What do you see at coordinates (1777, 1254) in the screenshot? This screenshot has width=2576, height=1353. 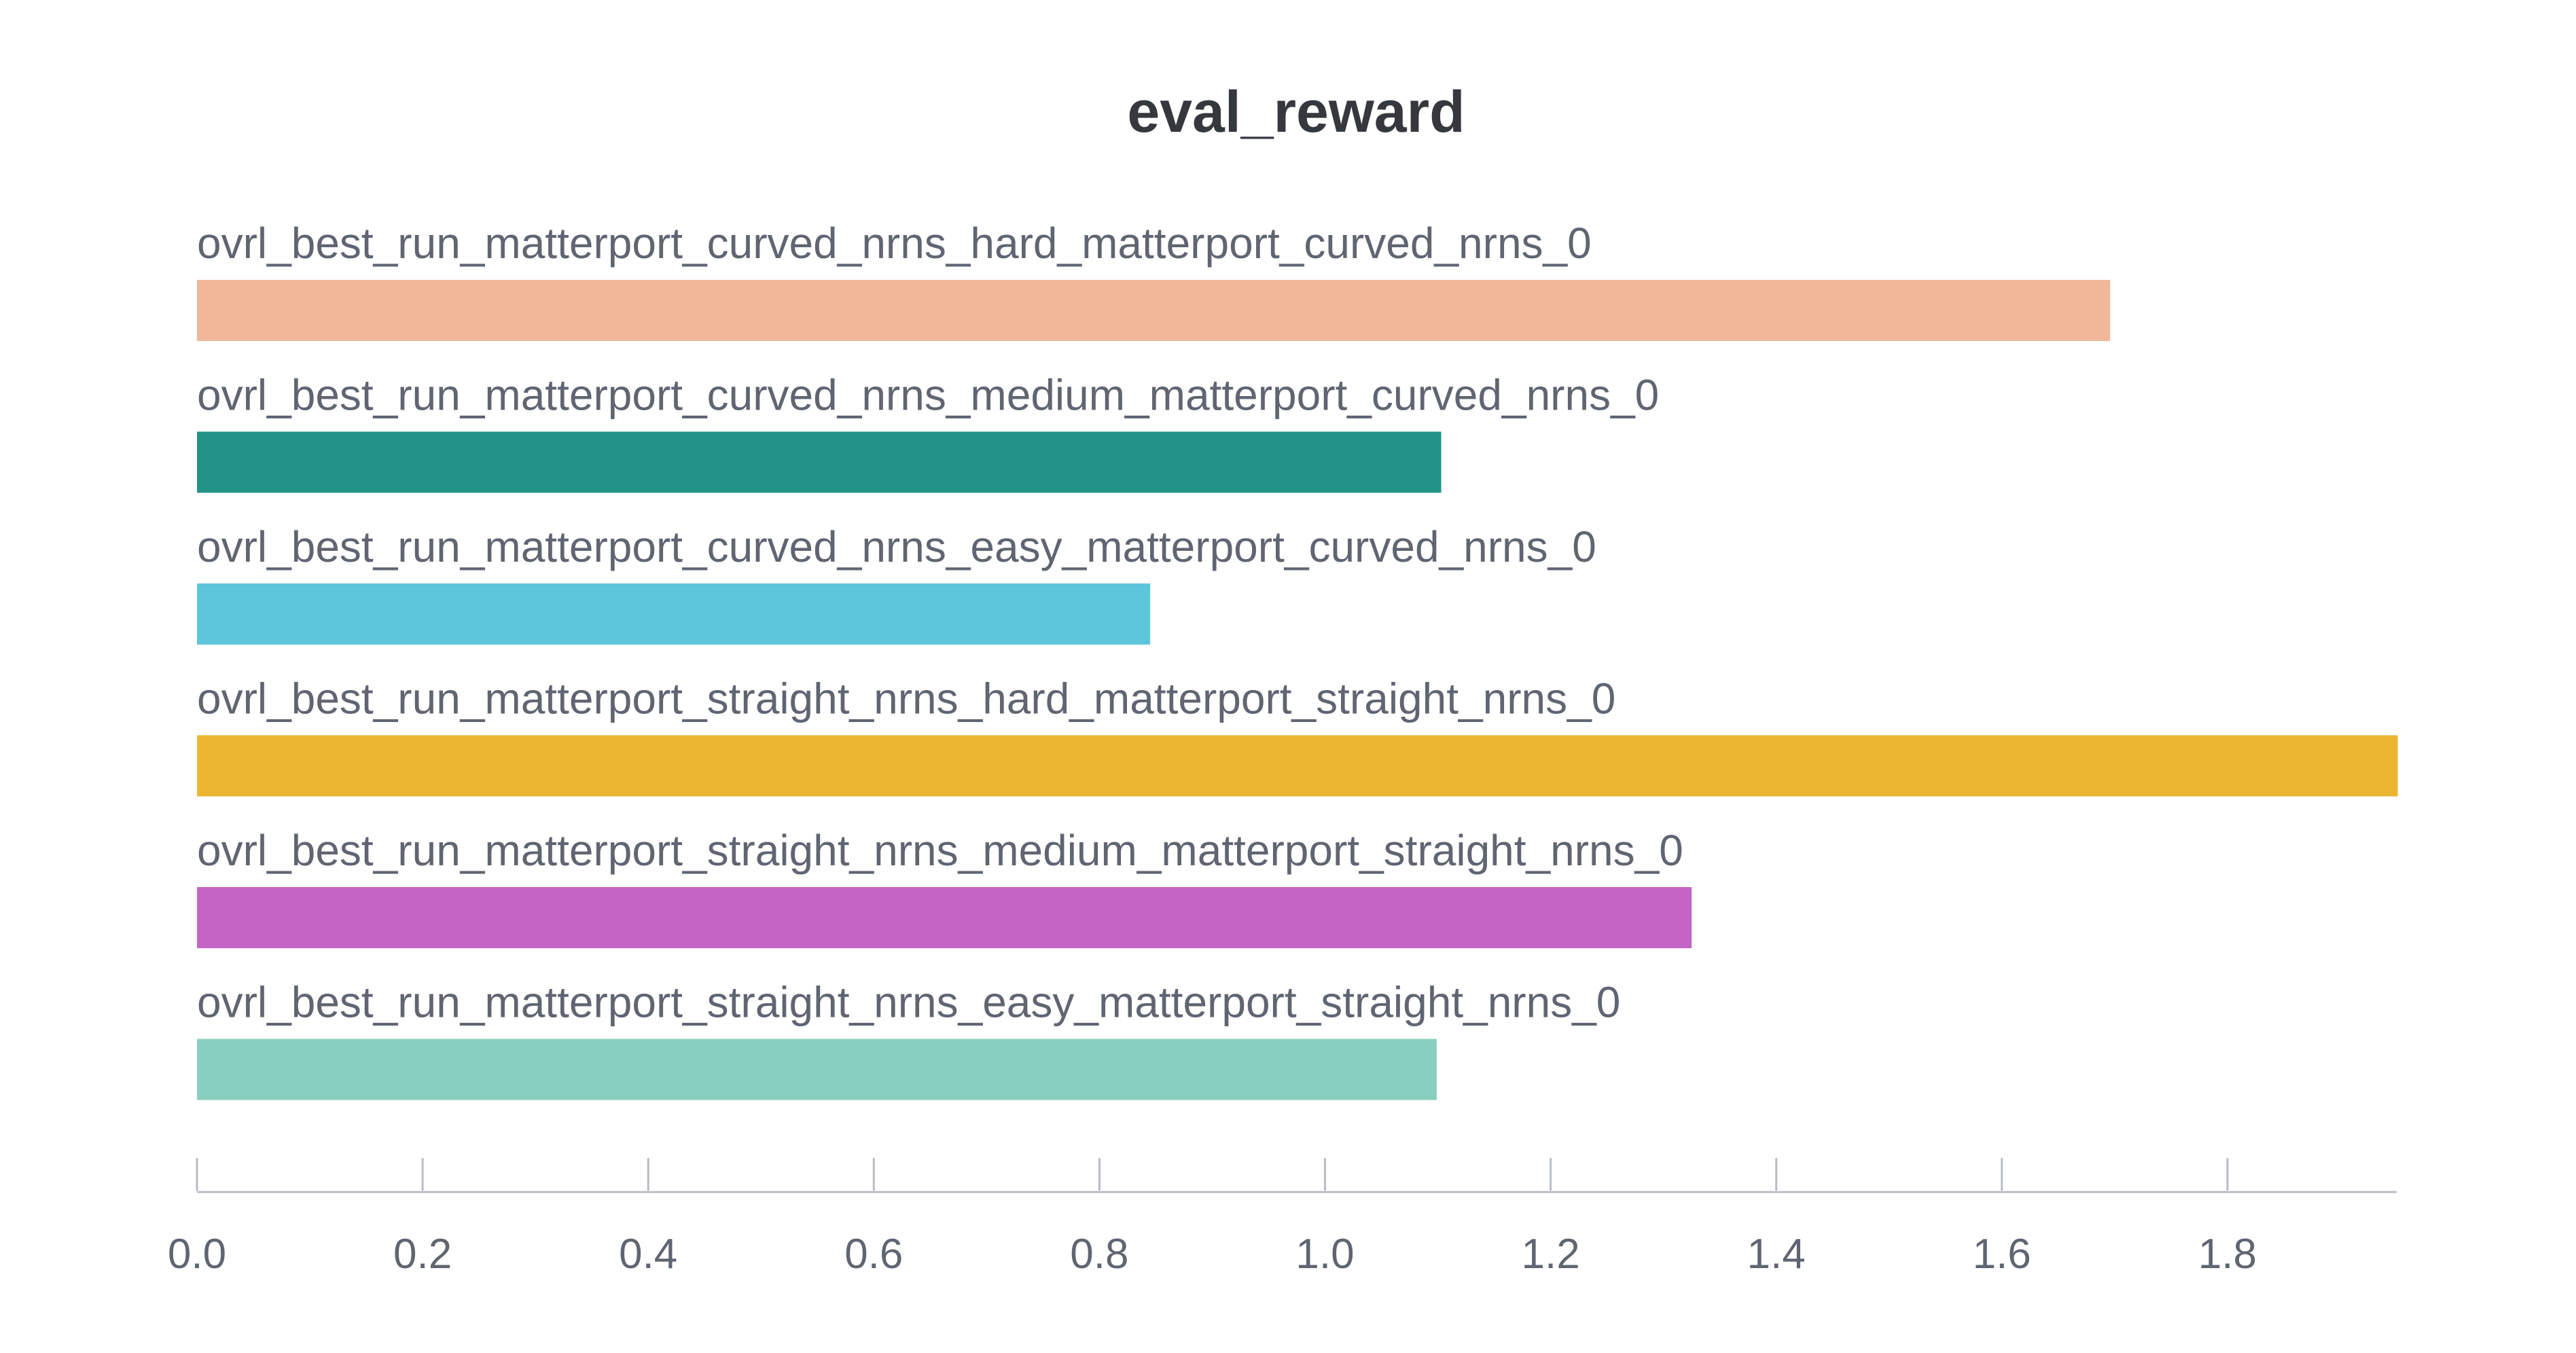 I see `x-tick-label: 1.4` at bounding box center [1777, 1254].